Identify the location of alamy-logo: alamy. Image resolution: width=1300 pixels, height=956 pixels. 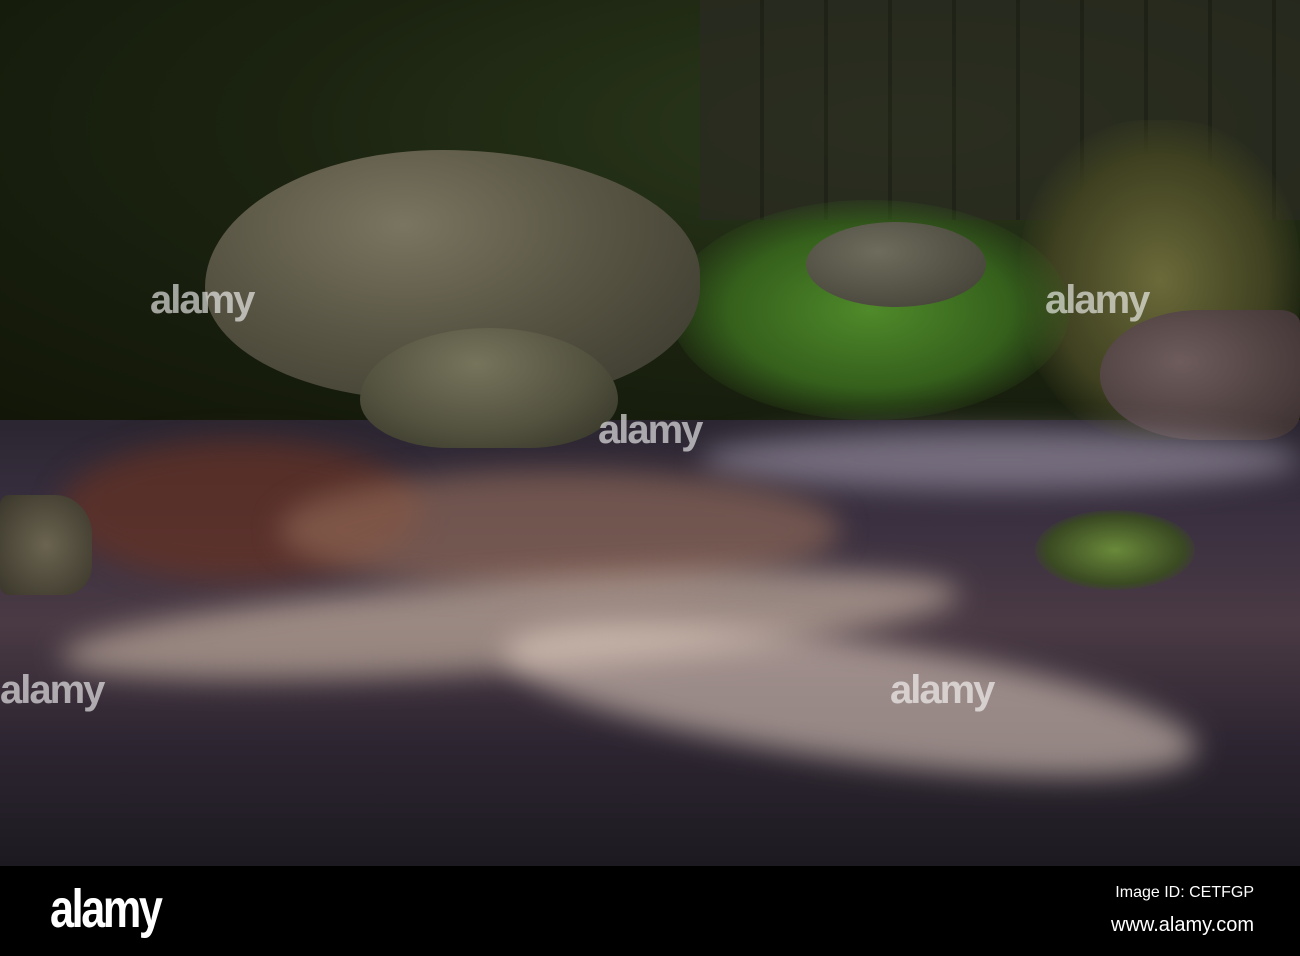
(106, 909).